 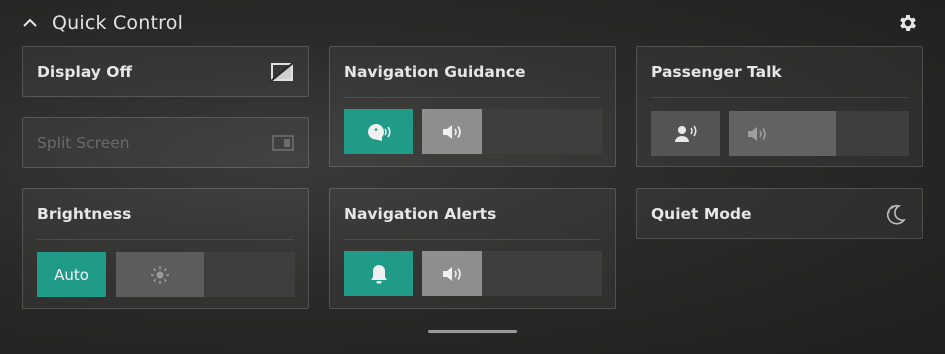 I want to click on bell-icon, so click(x=378, y=273).